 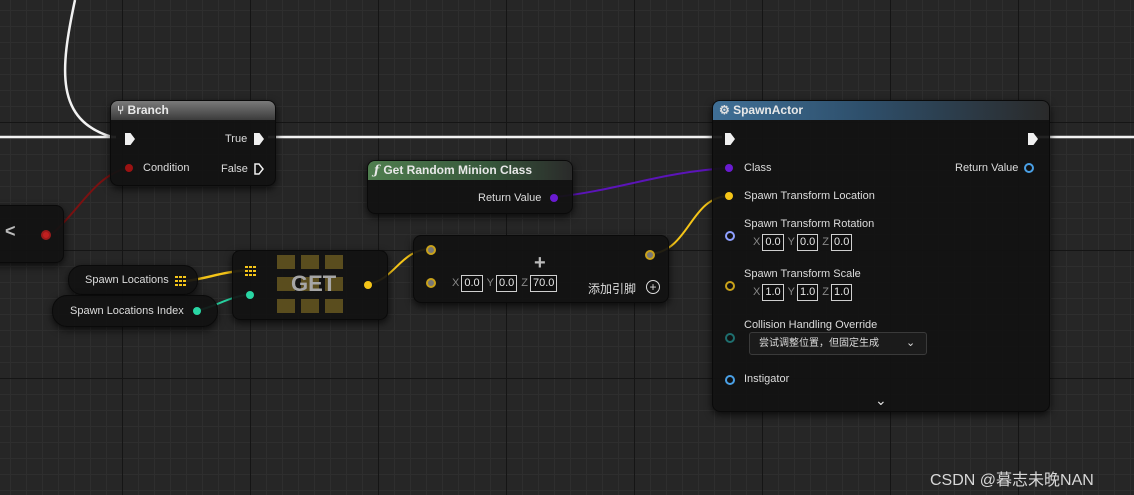 I want to click on get-label: GET, so click(x=314, y=283).